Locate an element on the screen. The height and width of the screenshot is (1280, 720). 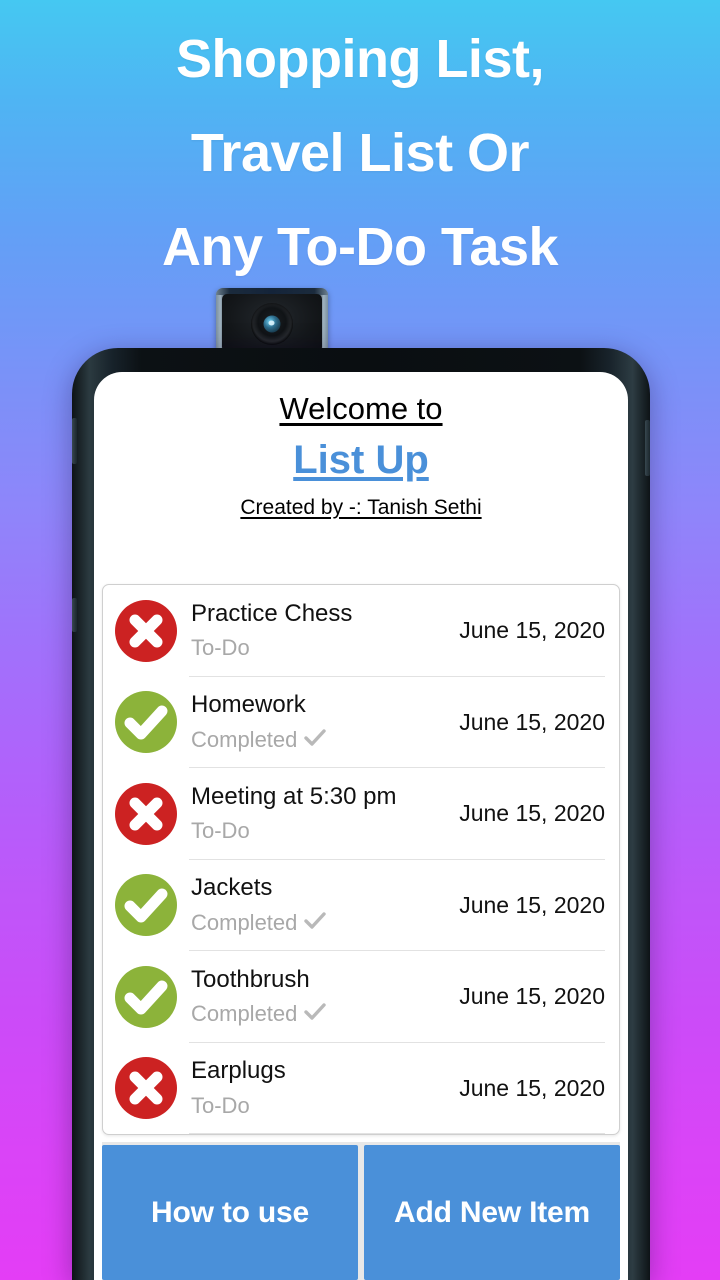
camera-lens-glass is located at coordinates (272, 324).